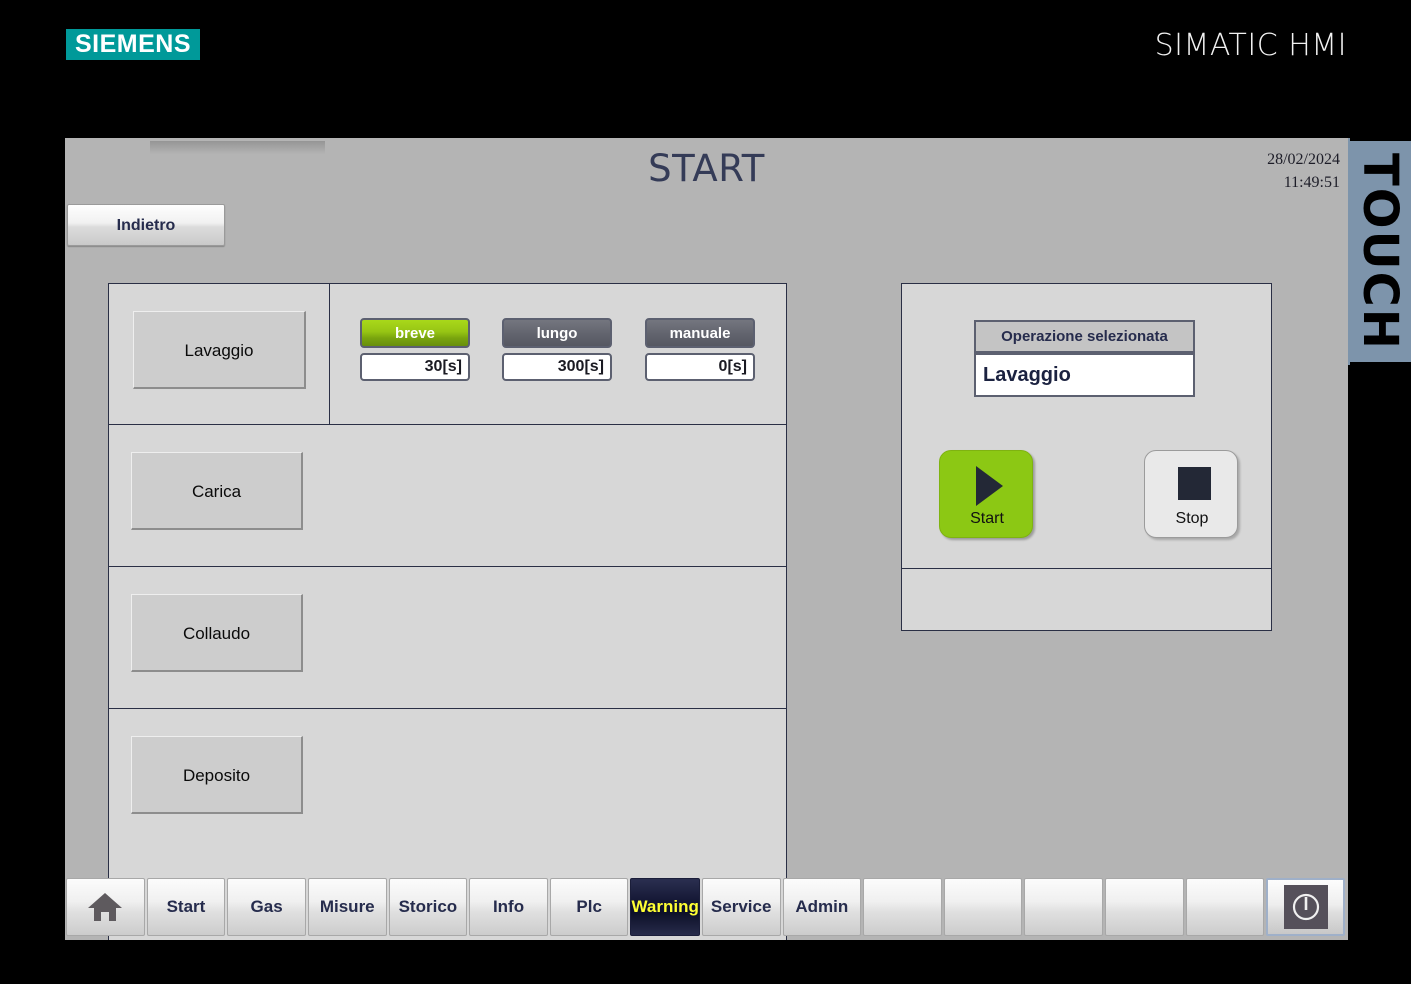 This screenshot has width=1411, height=984. I want to click on mode-group-breve: breve 30[s], so click(415, 349).